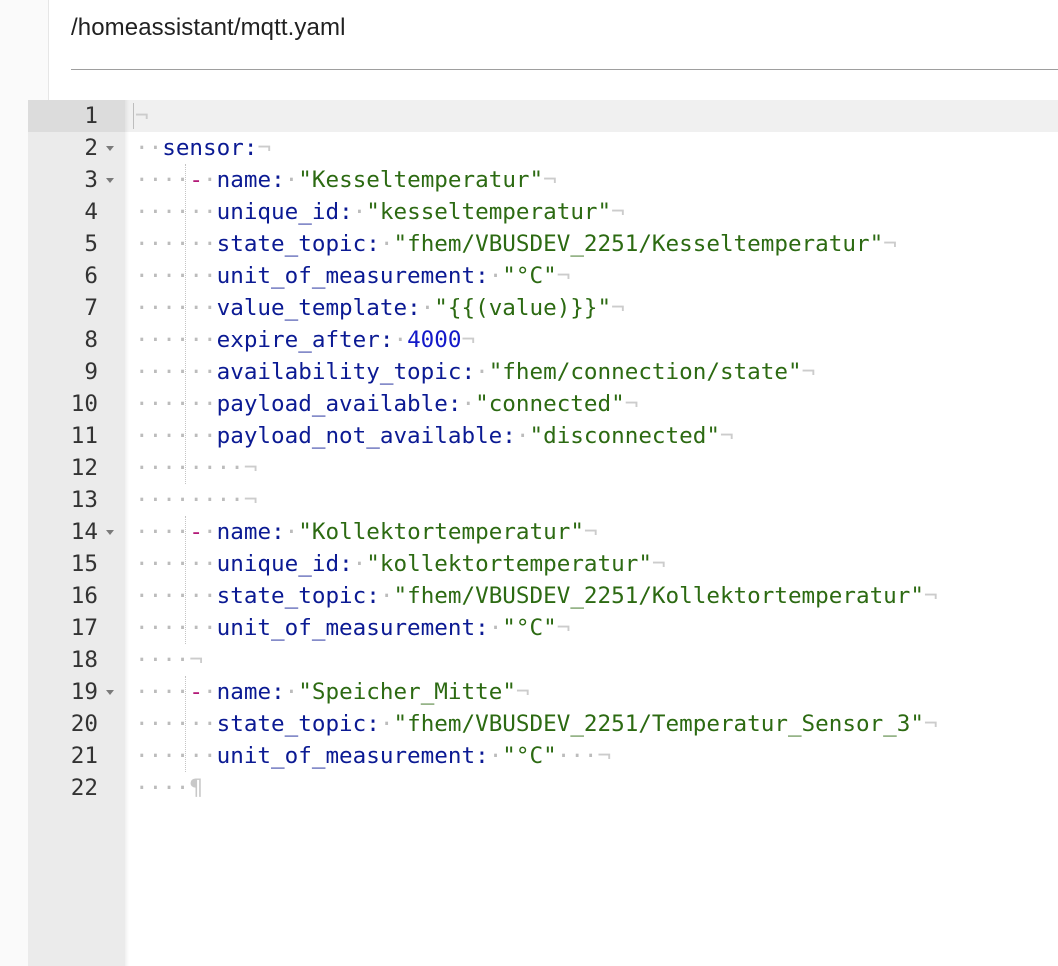 The height and width of the screenshot is (966, 1058). I want to click on line-number: 7, so click(91, 308).